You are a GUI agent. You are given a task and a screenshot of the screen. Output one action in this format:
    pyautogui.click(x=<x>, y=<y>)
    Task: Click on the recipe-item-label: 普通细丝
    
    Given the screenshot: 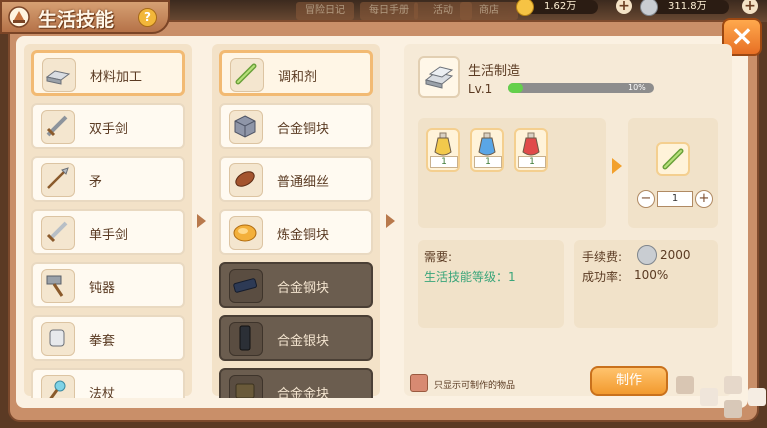 What is the action you would take?
    pyautogui.click(x=303, y=182)
    